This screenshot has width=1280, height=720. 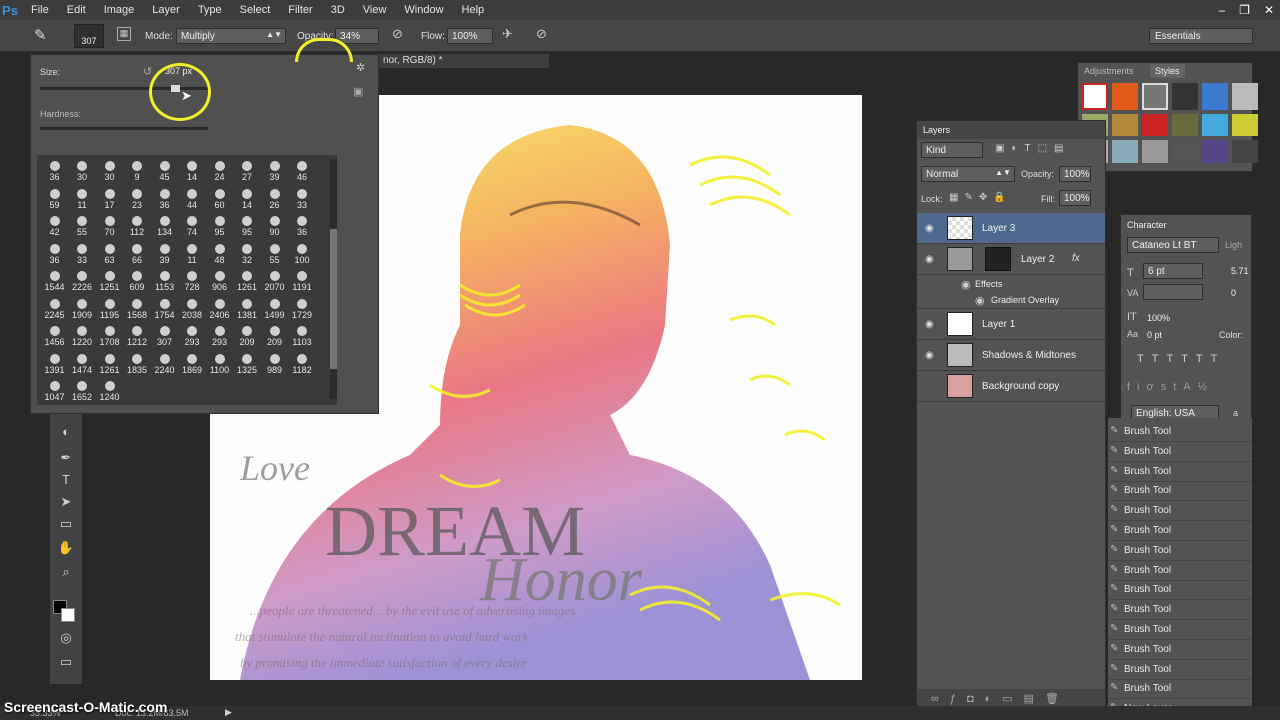 What do you see at coordinates (109, 393) in the screenshot?
I see `brush-preset: 1240` at bounding box center [109, 393].